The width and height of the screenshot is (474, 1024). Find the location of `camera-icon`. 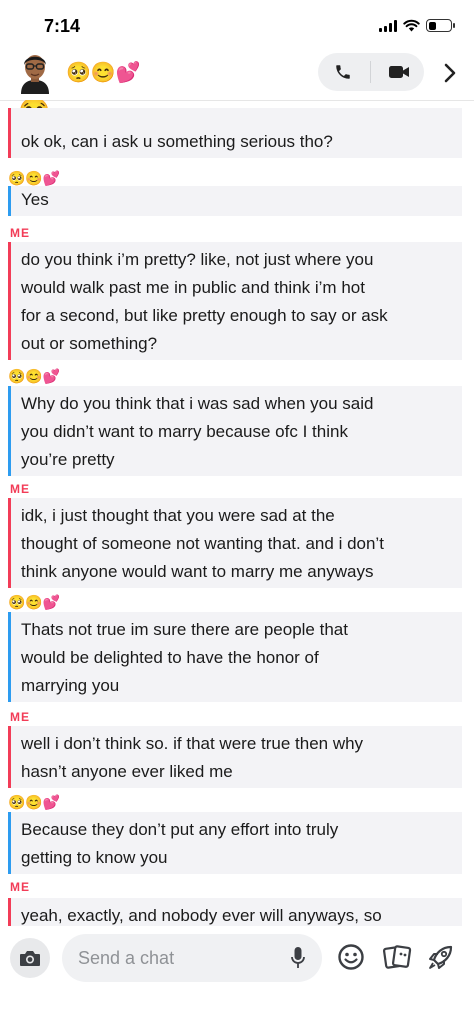

camera-icon is located at coordinates (30, 958).